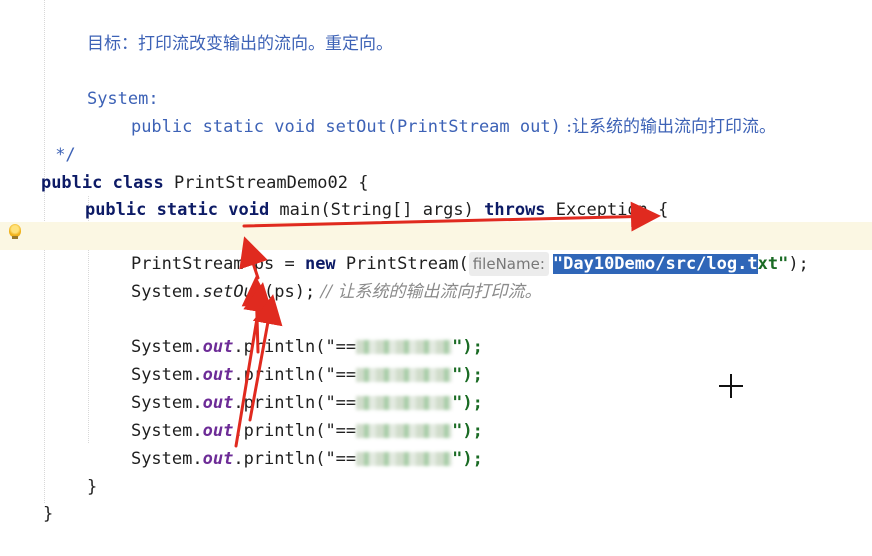  I want to click on code-line: */, so click(436, 139).